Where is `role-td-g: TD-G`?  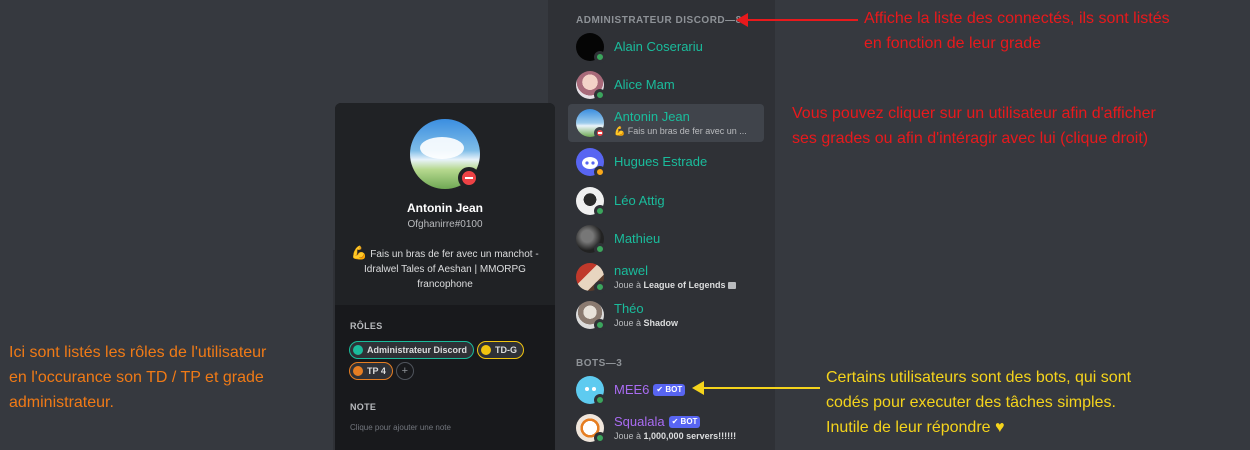 role-td-g: TD-G is located at coordinates (501, 350).